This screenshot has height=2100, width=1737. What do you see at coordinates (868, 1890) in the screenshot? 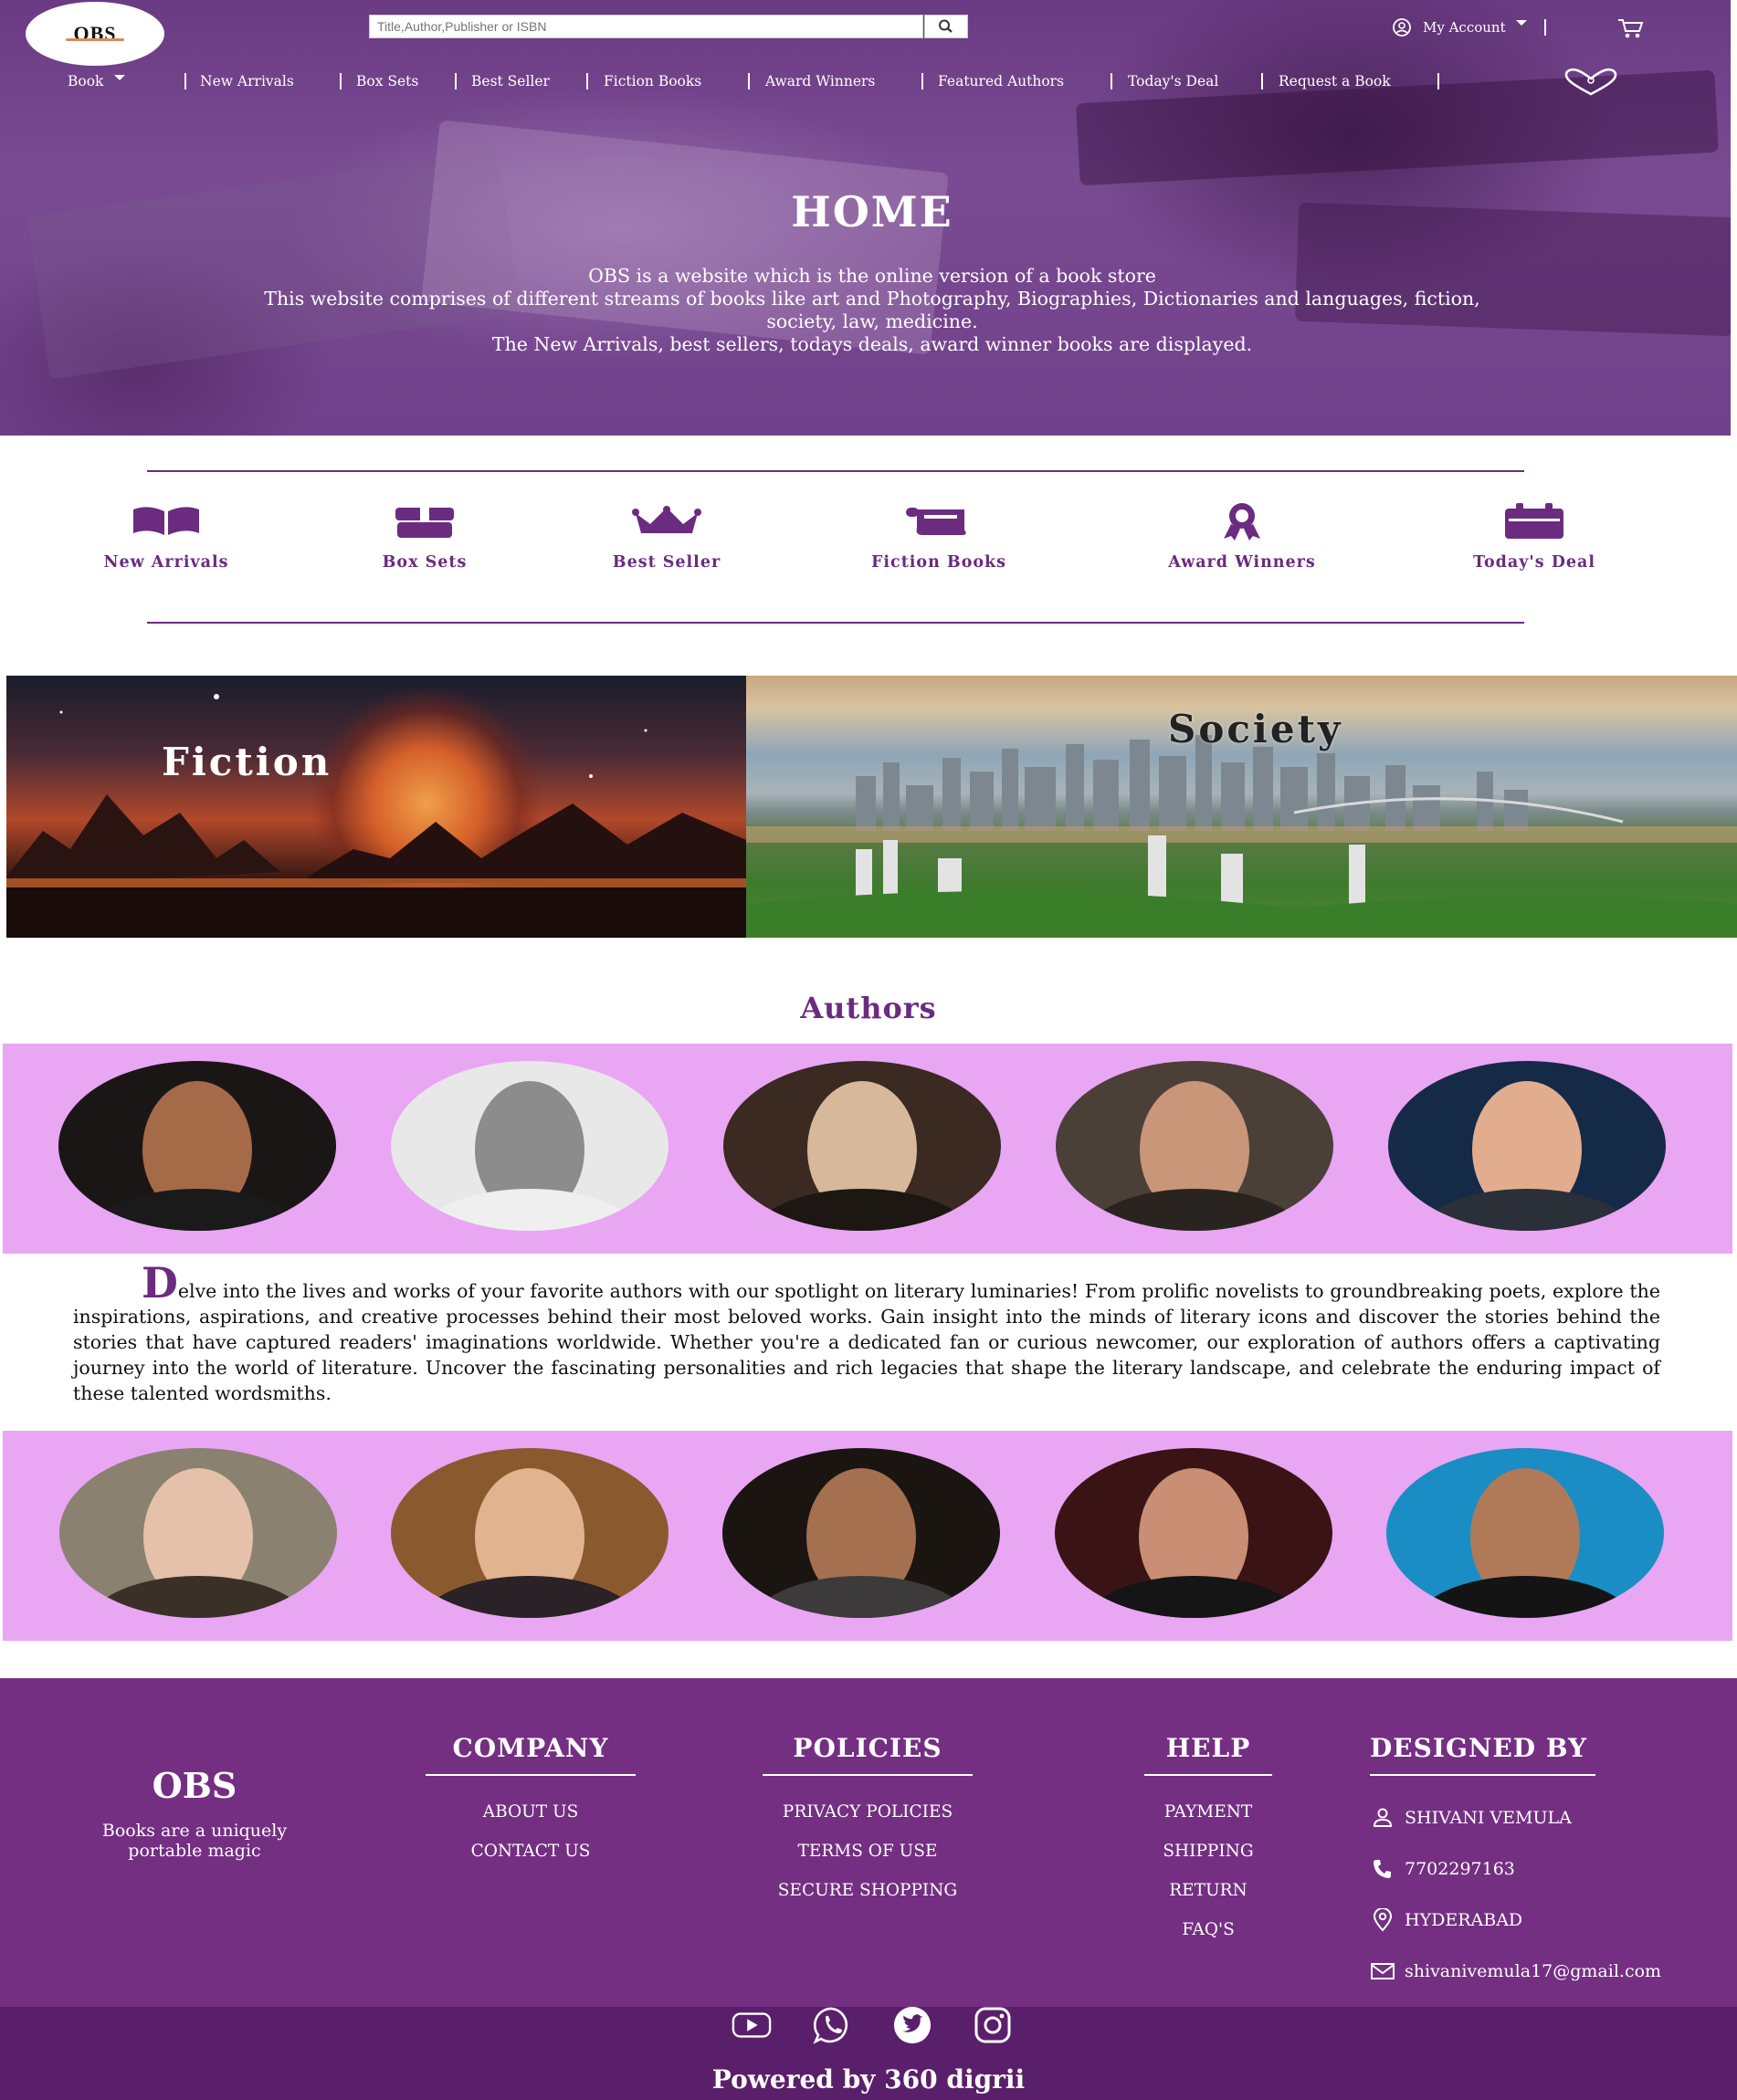
I see `footer-link-secure-shopping: SECURE SHOPPING` at bounding box center [868, 1890].